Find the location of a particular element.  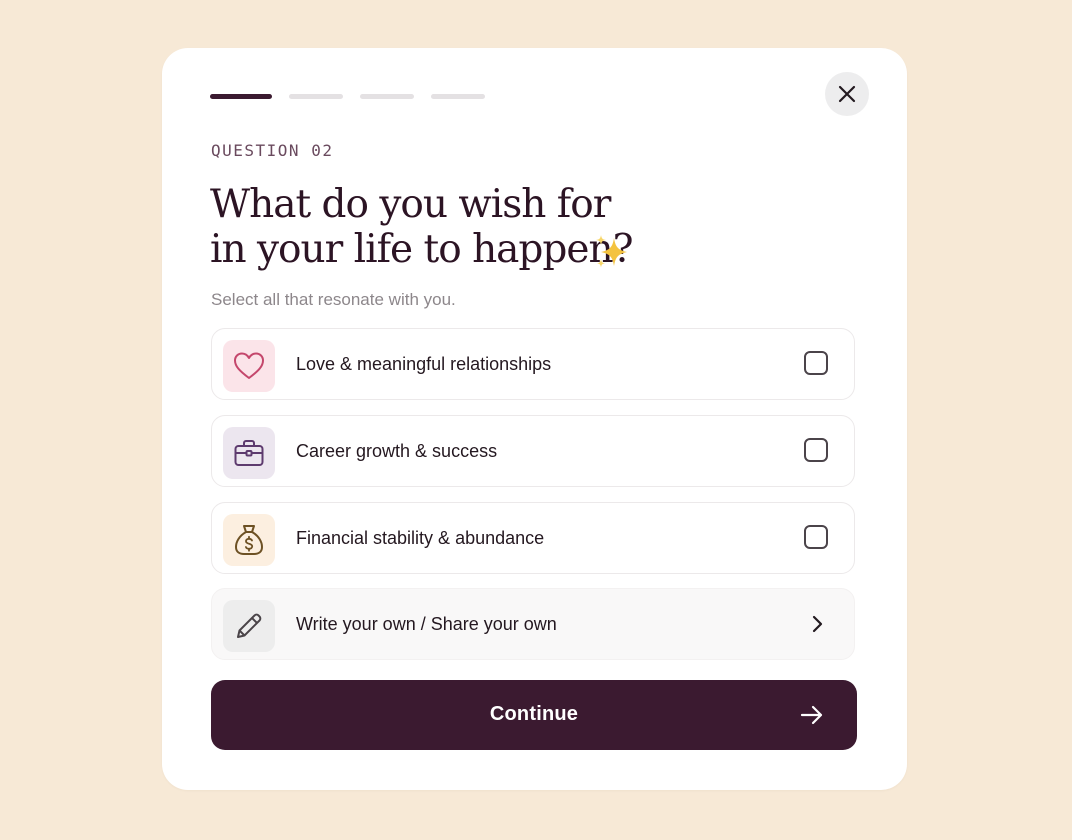

title-line-2: in your life to happen? is located at coordinates (421, 249).